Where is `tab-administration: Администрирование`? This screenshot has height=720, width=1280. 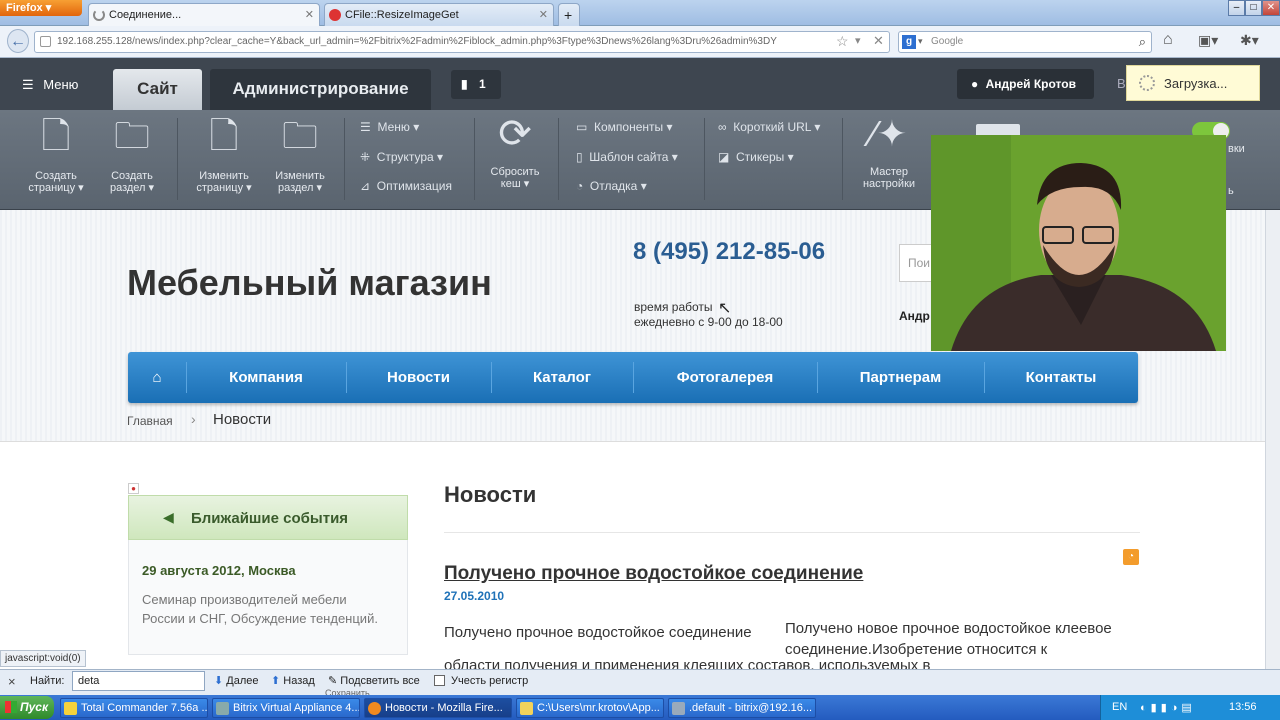 tab-administration: Администрирование is located at coordinates (320, 89).